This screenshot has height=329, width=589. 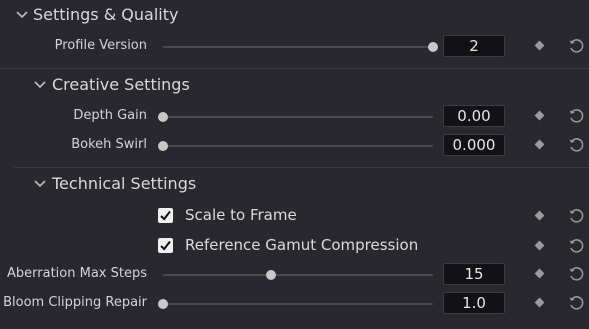 What do you see at coordinates (110, 115) in the screenshot?
I see `depth-gain-label: Depth Gain` at bounding box center [110, 115].